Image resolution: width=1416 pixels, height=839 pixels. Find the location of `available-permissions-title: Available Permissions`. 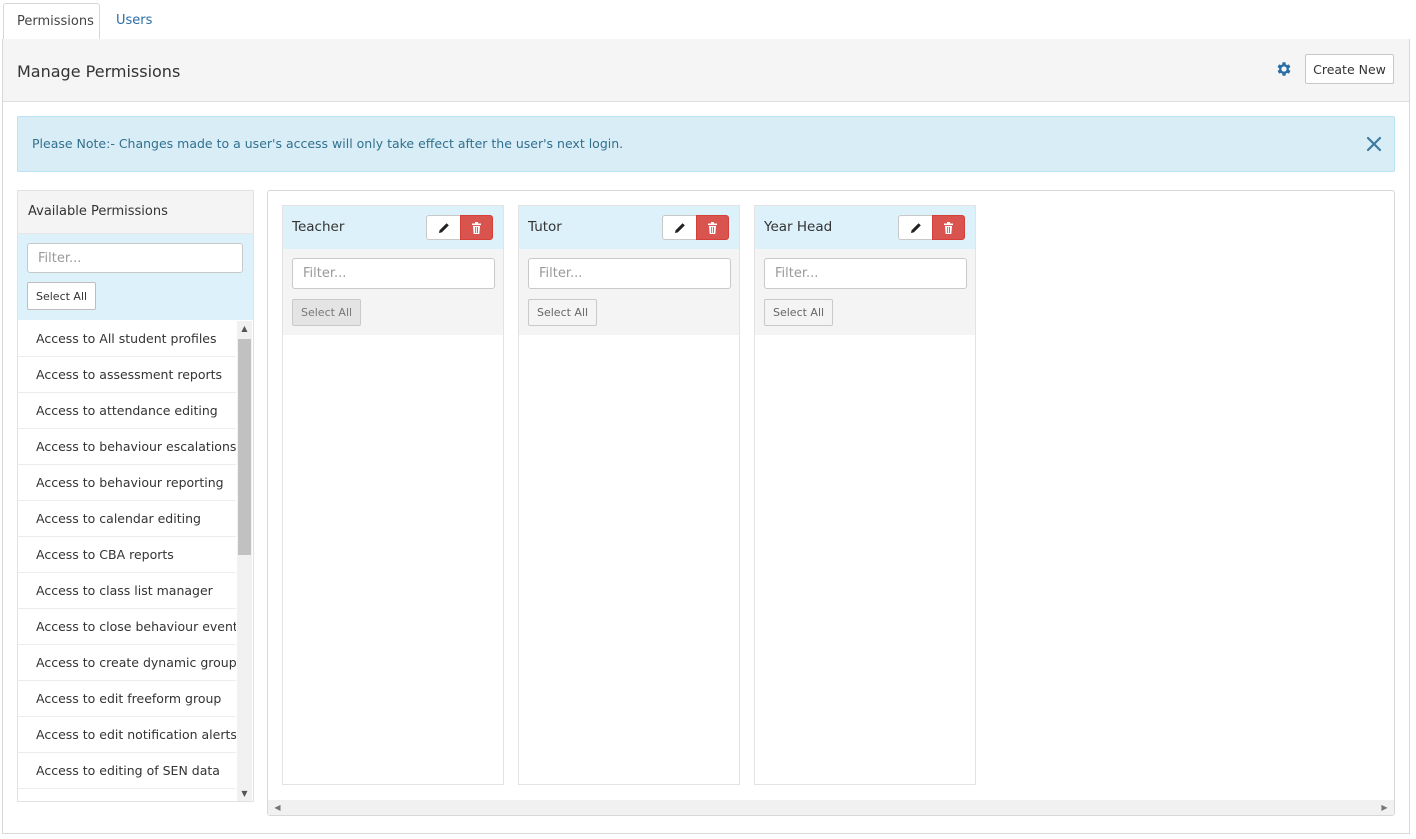

available-permissions-title: Available Permissions is located at coordinates (135, 212).